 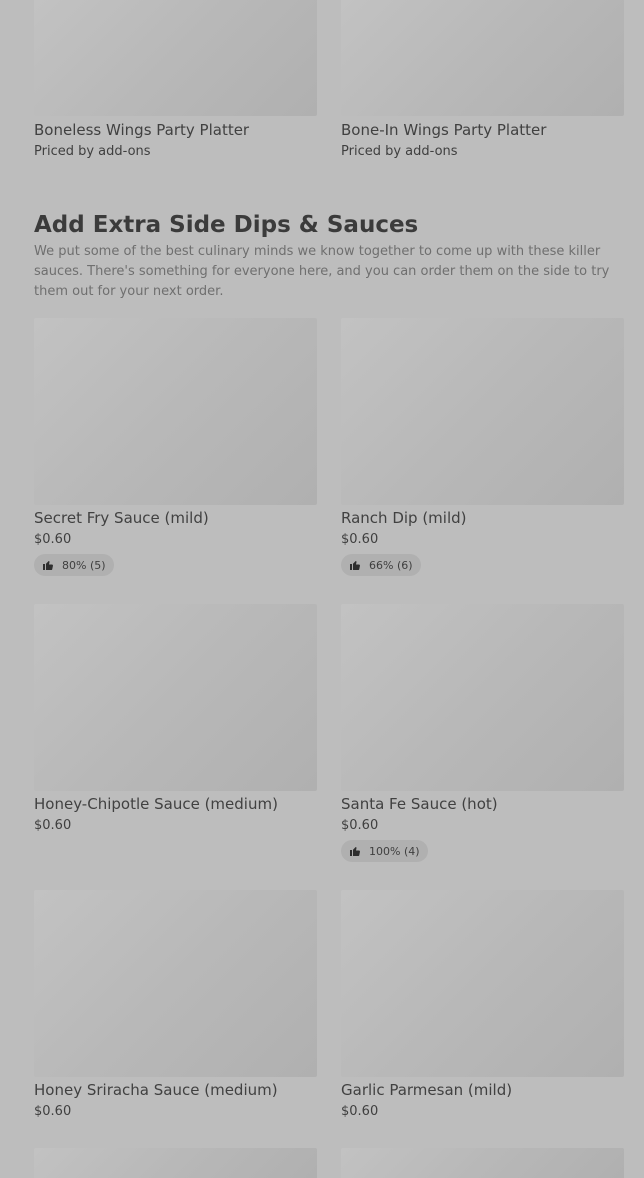 I want to click on item-name: Boneless Wings Party Platter, so click(x=142, y=130).